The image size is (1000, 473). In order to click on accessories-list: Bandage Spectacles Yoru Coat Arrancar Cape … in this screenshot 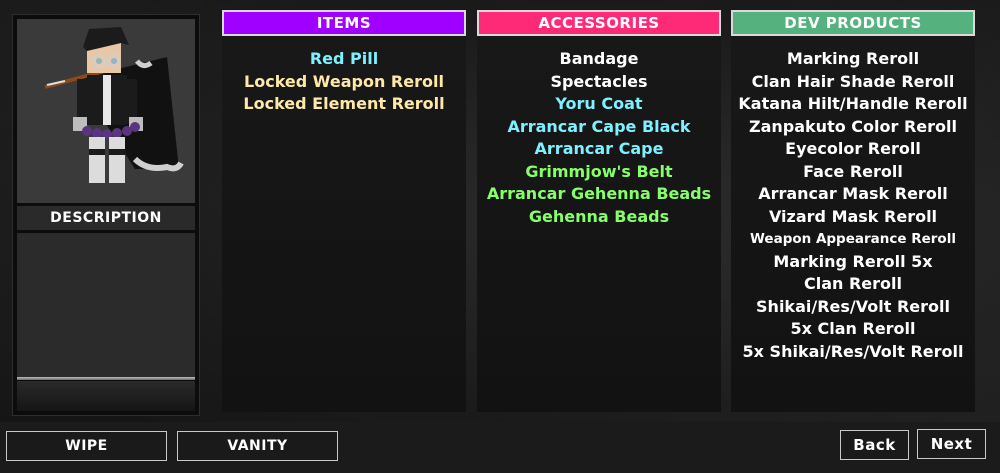, I will do `click(599, 132)`.